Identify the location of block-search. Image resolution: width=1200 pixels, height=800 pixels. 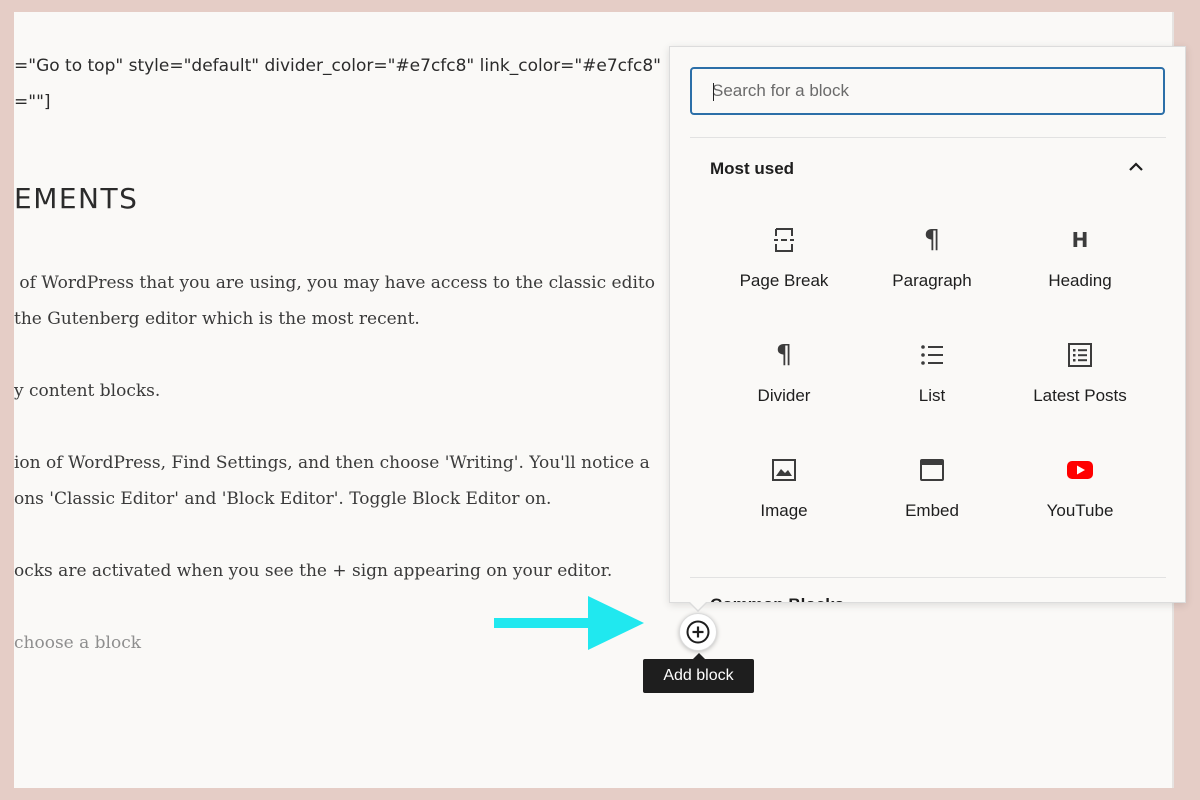
(927, 91).